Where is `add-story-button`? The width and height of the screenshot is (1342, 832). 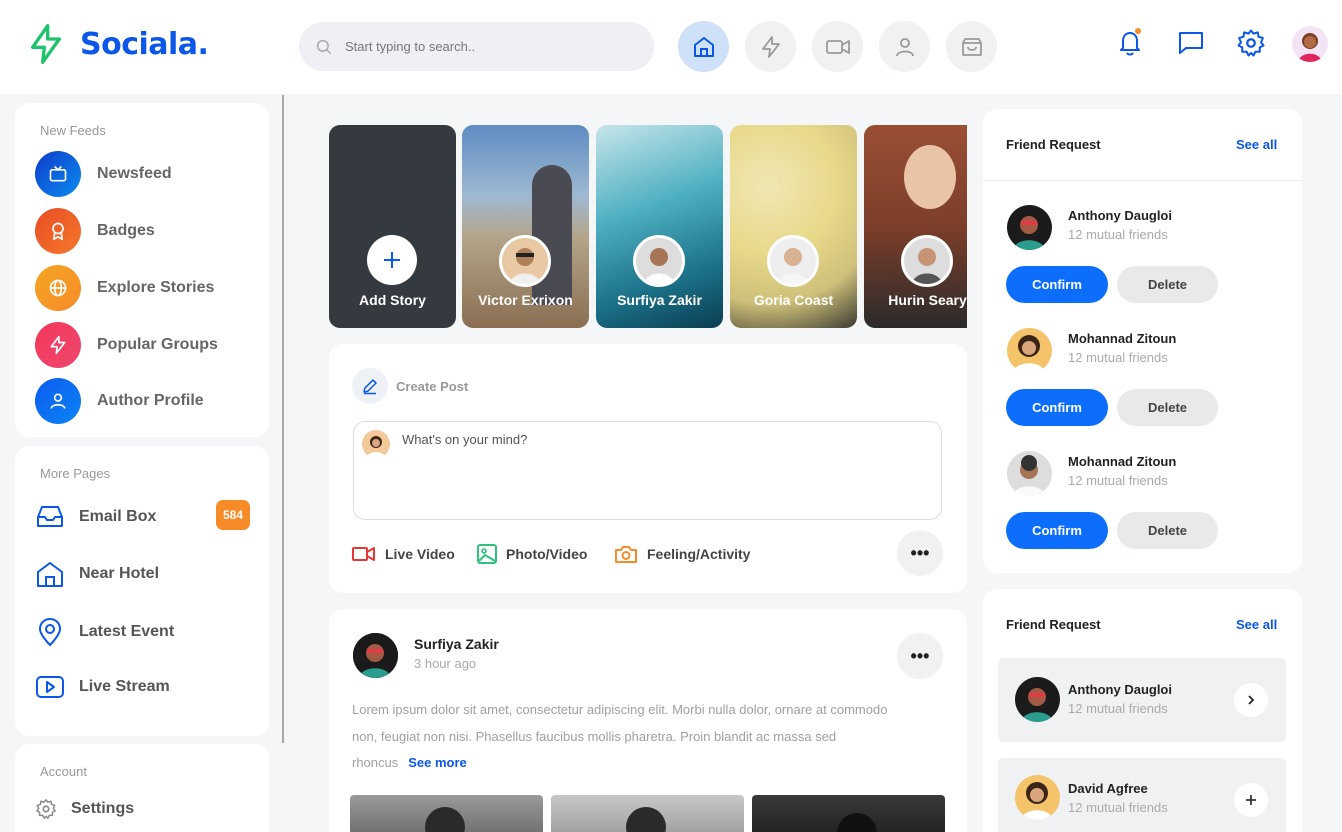
add-story-button is located at coordinates (392, 260).